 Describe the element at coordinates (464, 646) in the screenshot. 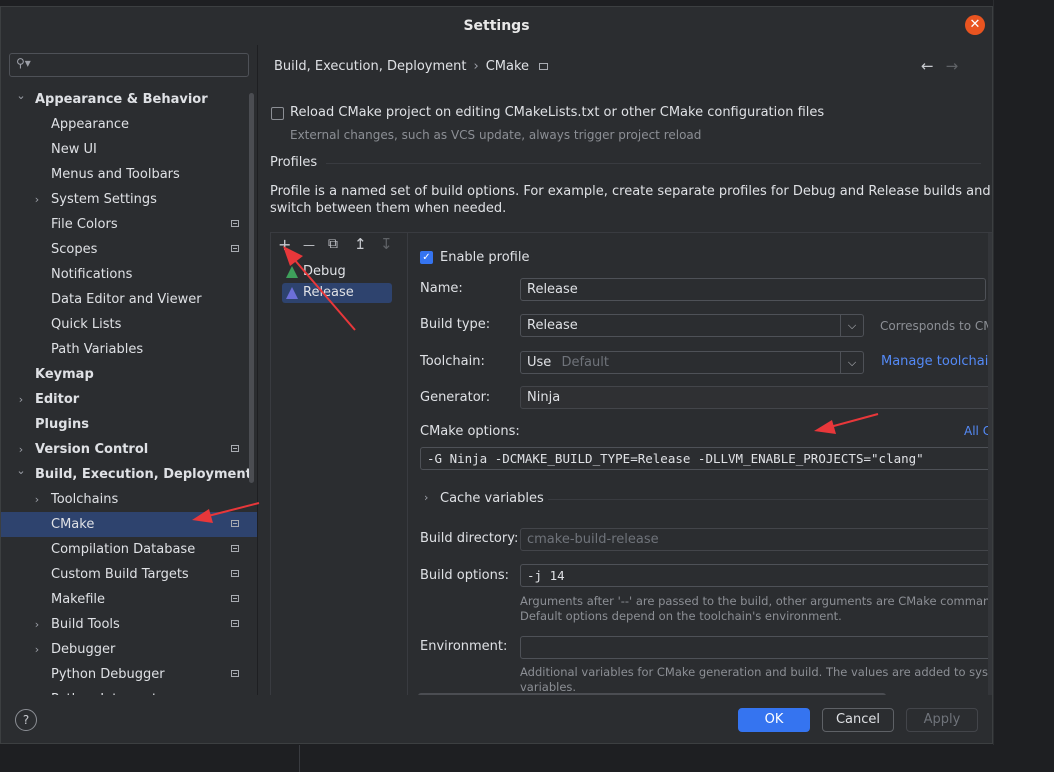

I see `environment-label: Environment:` at that location.